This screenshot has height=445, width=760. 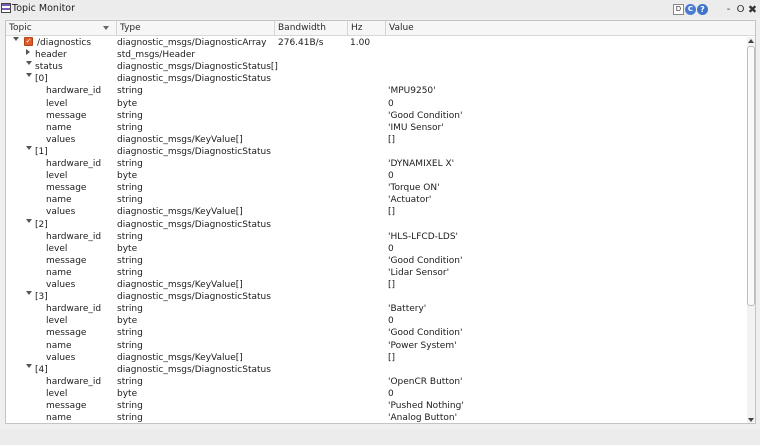 What do you see at coordinates (376, 417) in the screenshot?
I see `tree-row: name string 'Analog Button'` at bounding box center [376, 417].